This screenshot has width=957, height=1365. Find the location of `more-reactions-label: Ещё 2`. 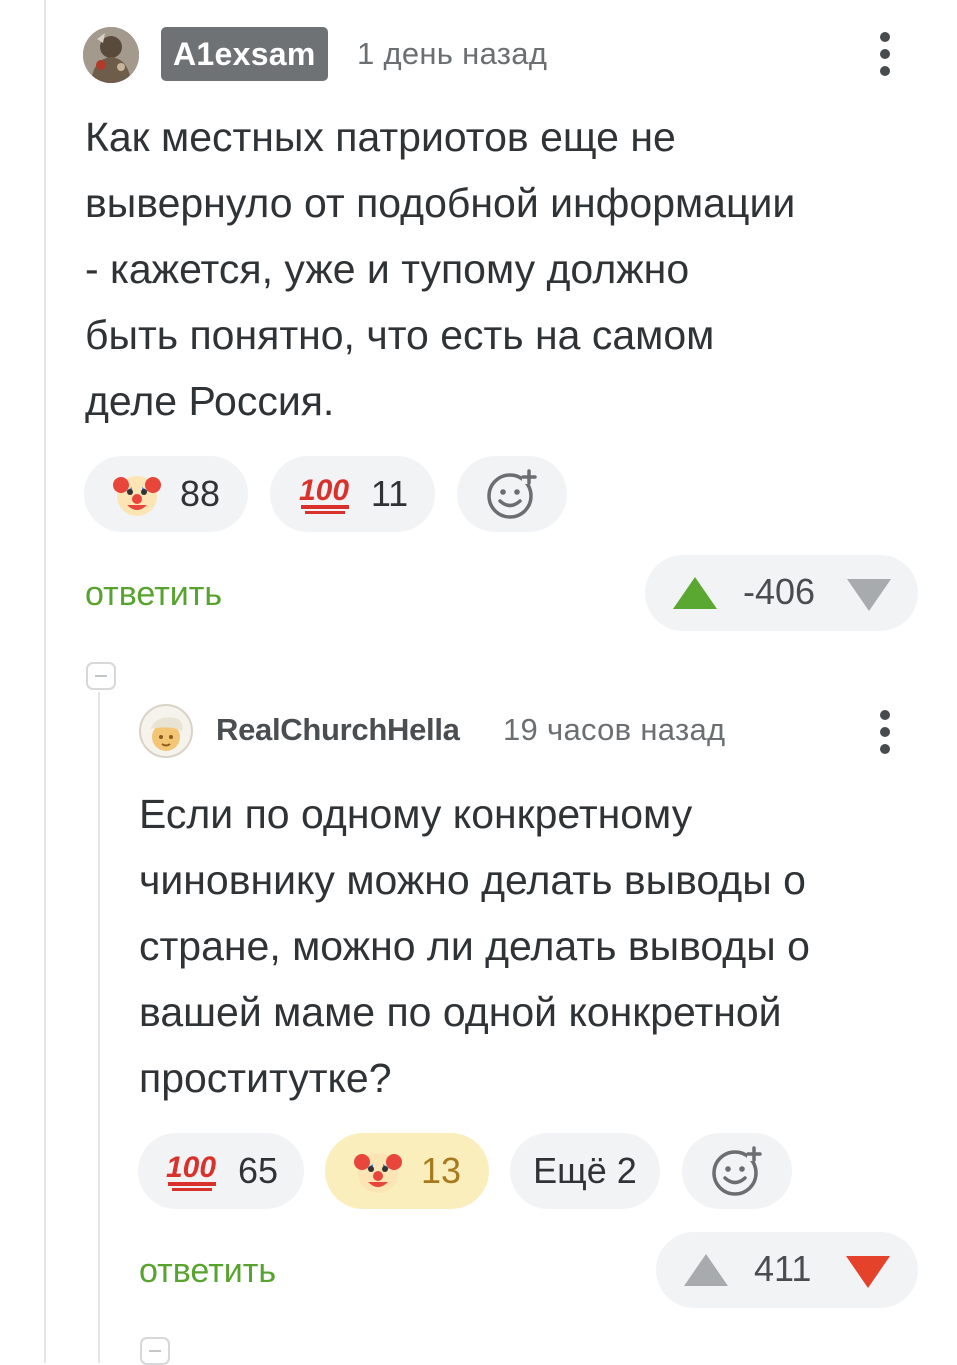

more-reactions-label: Ещё 2 is located at coordinates (585, 1170).